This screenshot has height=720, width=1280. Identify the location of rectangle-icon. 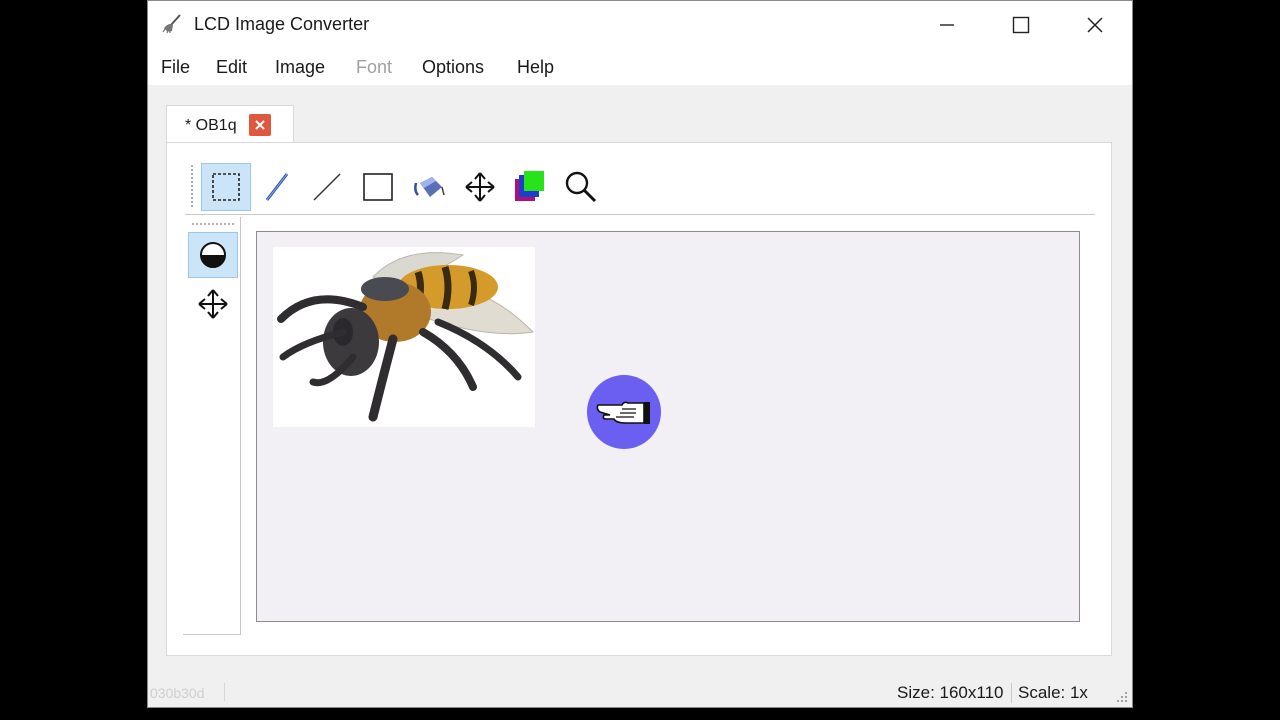
(378, 187).